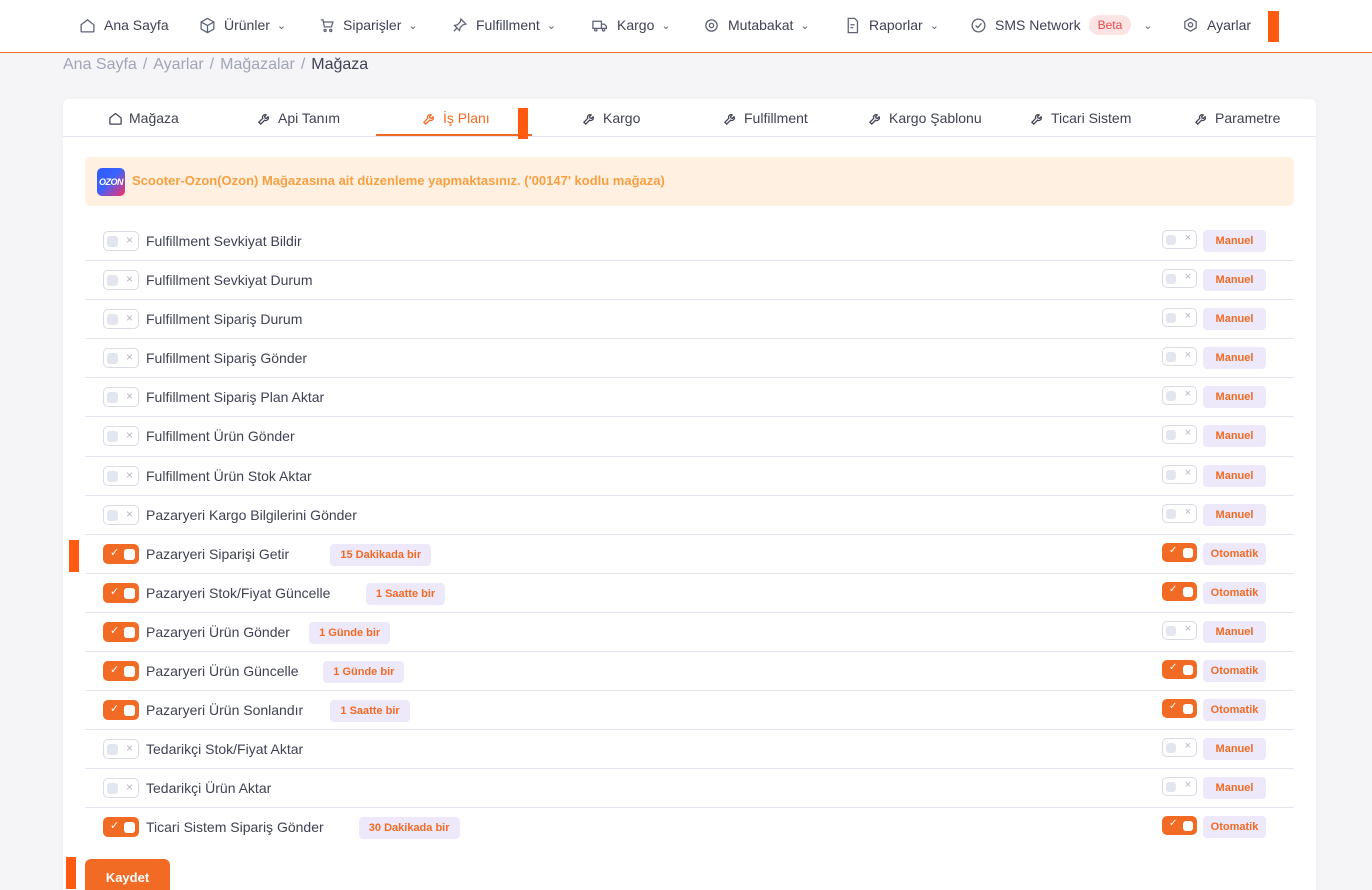 The height and width of the screenshot is (890, 1372). I want to click on nav-item-ana-sayfa: Ana Sayfa, so click(123, 25).